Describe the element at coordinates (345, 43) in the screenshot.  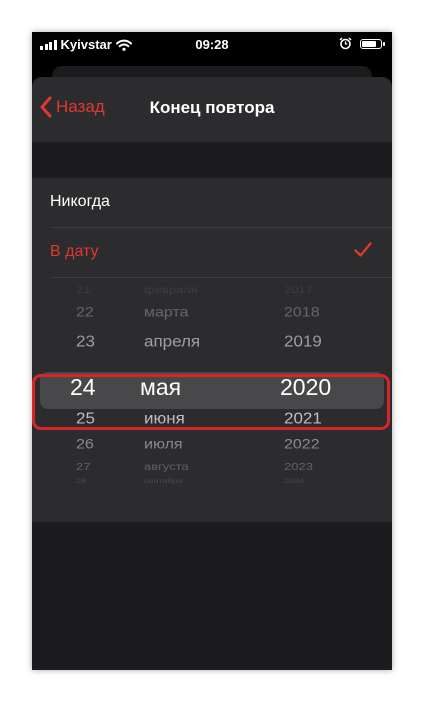
I see `alarm-icon` at that location.